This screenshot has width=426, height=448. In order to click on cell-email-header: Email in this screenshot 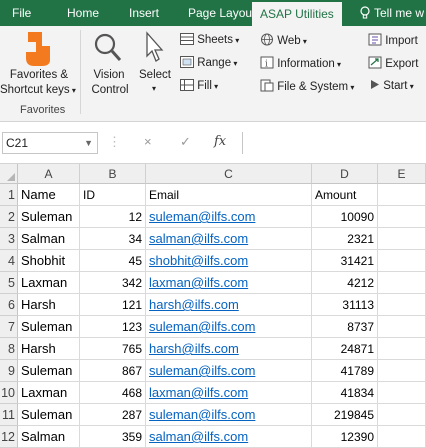, I will do `click(229, 195)`.